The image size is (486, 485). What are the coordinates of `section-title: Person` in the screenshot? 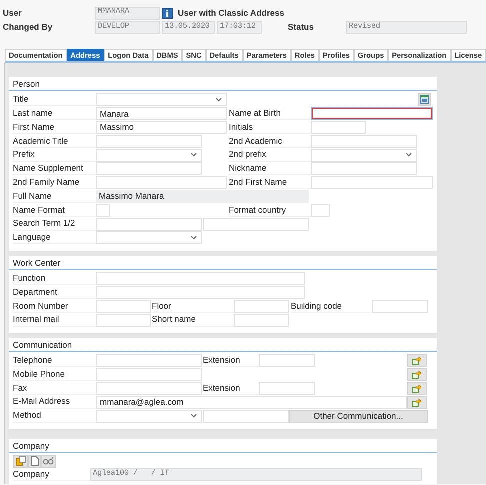 It's located at (223, 84).